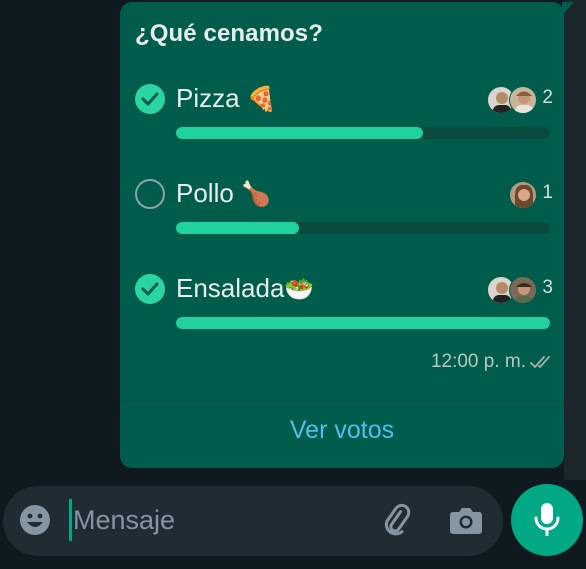 This screenshot has height=569, width=586. I want to click on option-unchecked-icon, so click(150, 194).